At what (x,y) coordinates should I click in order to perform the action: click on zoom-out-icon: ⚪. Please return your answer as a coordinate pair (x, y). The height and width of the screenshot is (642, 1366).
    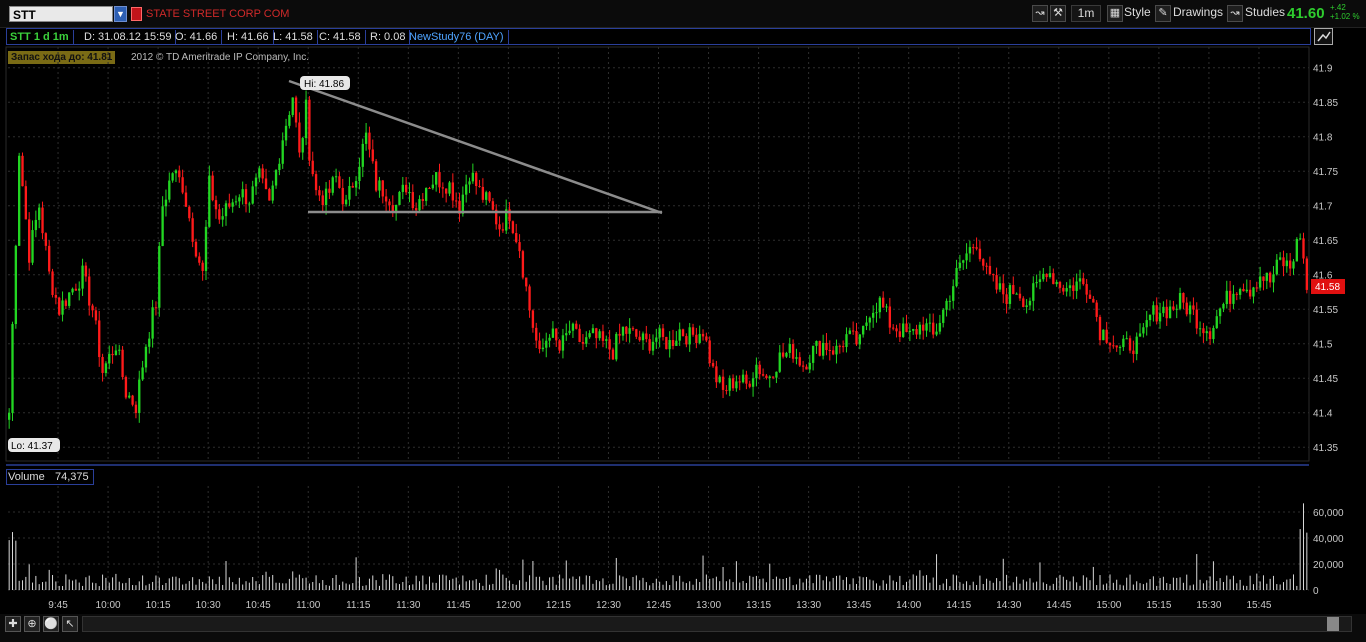
    Looking at the image, I should click on (51, 624).